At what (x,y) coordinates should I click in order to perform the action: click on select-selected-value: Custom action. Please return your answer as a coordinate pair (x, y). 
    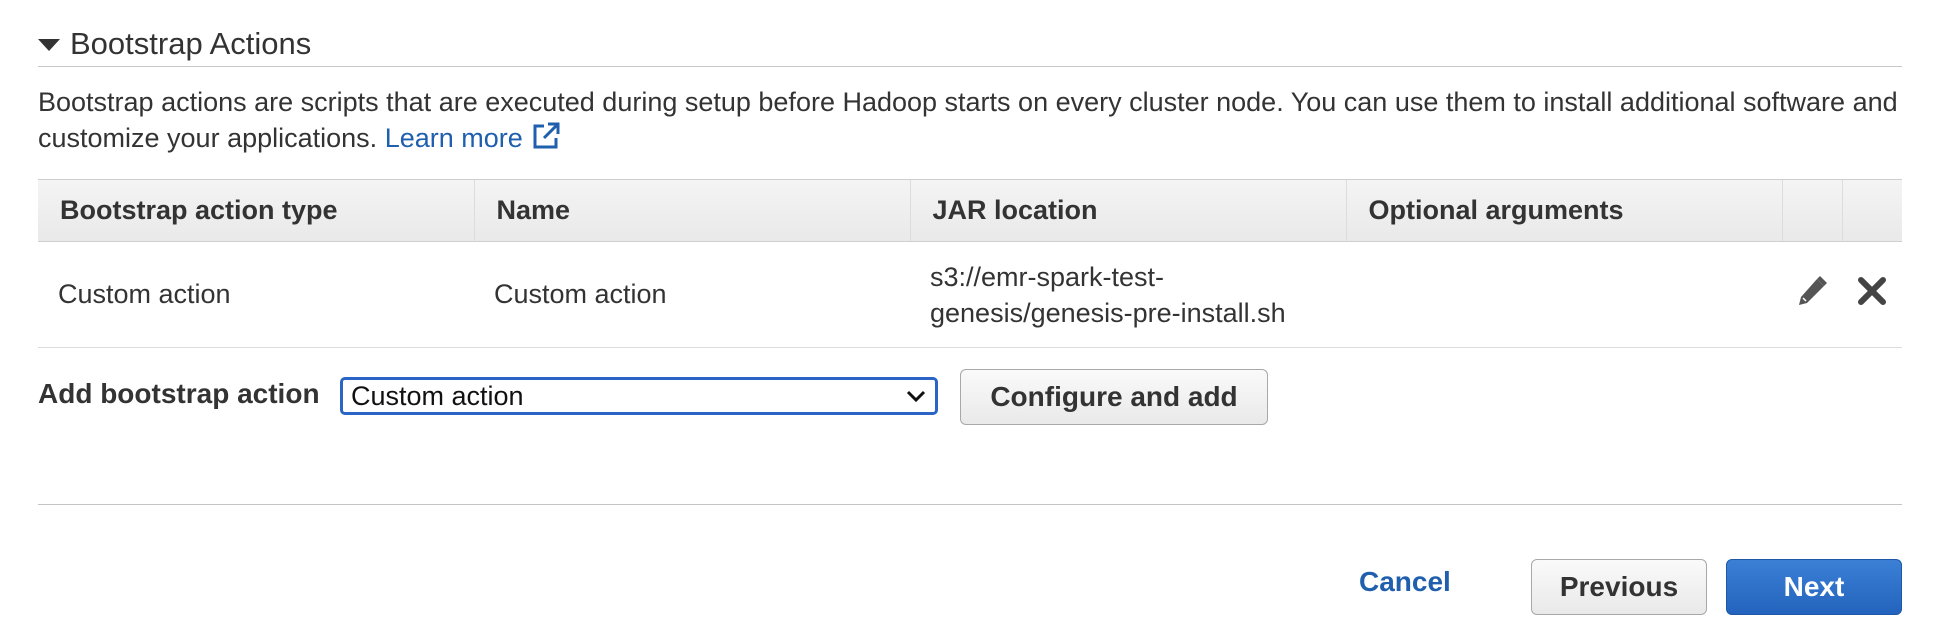
    Looking at the image, I should click on (628, 396).